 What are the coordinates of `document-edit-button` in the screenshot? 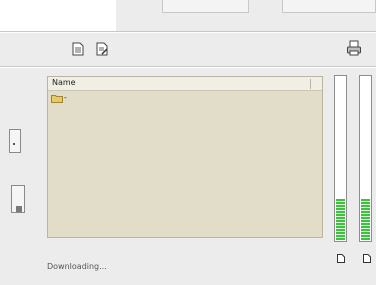 It's located at (102, 49).